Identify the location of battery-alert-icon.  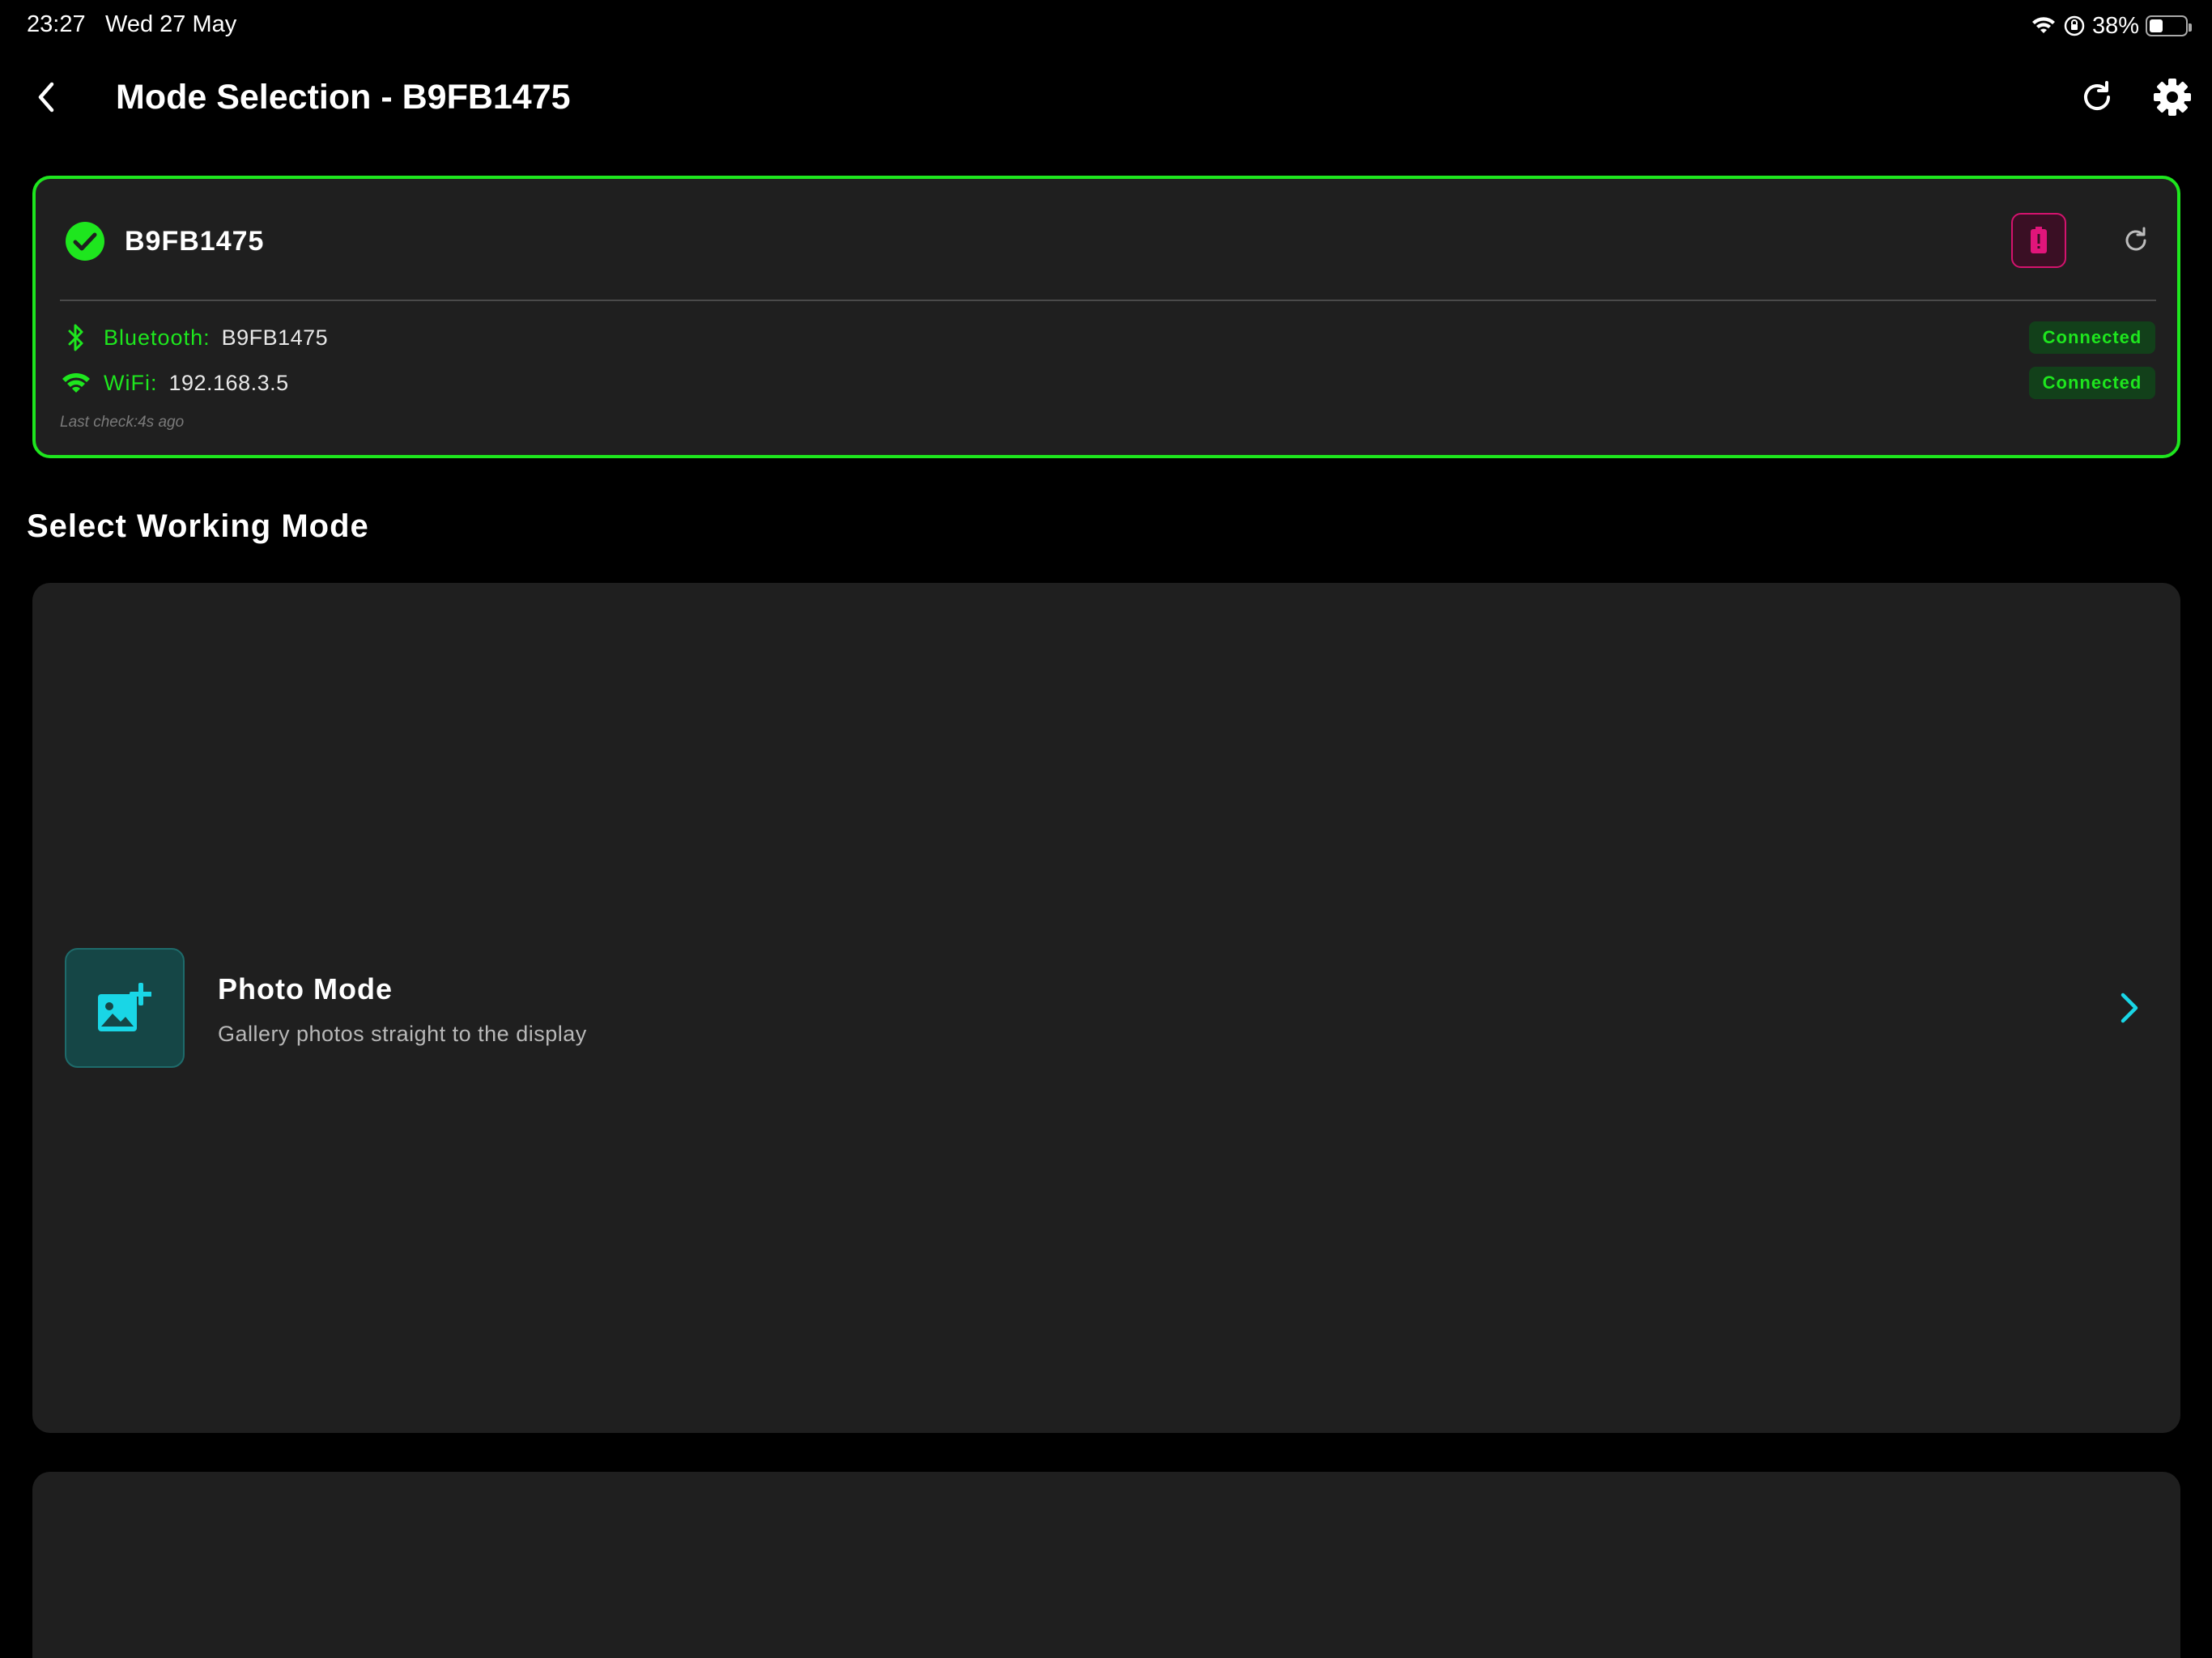
(2039, 240).